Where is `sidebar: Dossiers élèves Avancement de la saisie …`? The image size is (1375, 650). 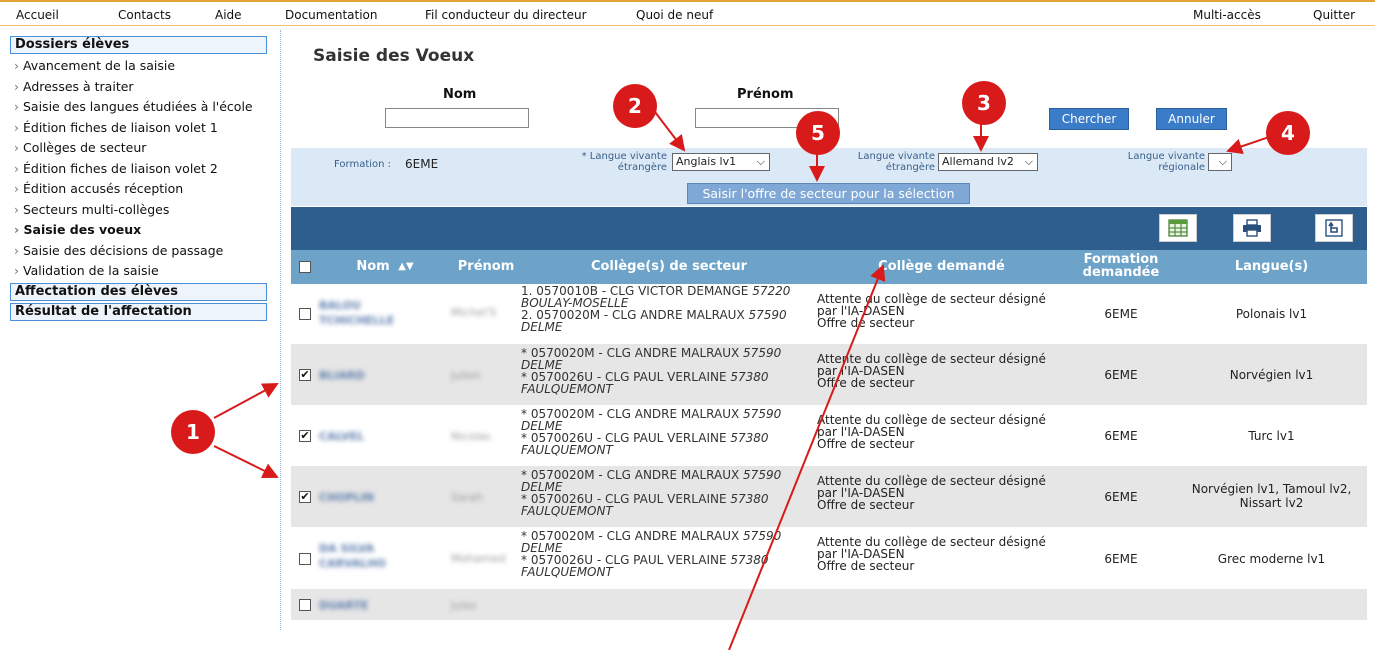
sidebar: Dossiers élèves Avancement de la saisie … is located at coordinates (138, 179).